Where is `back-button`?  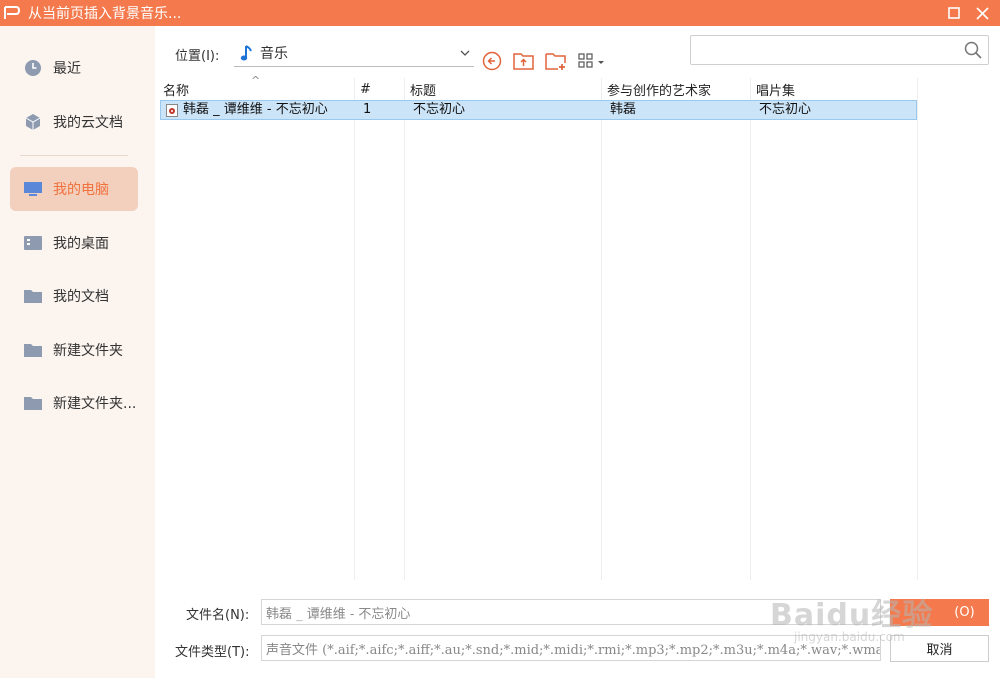
back-button is located at coordinates (492, 61).